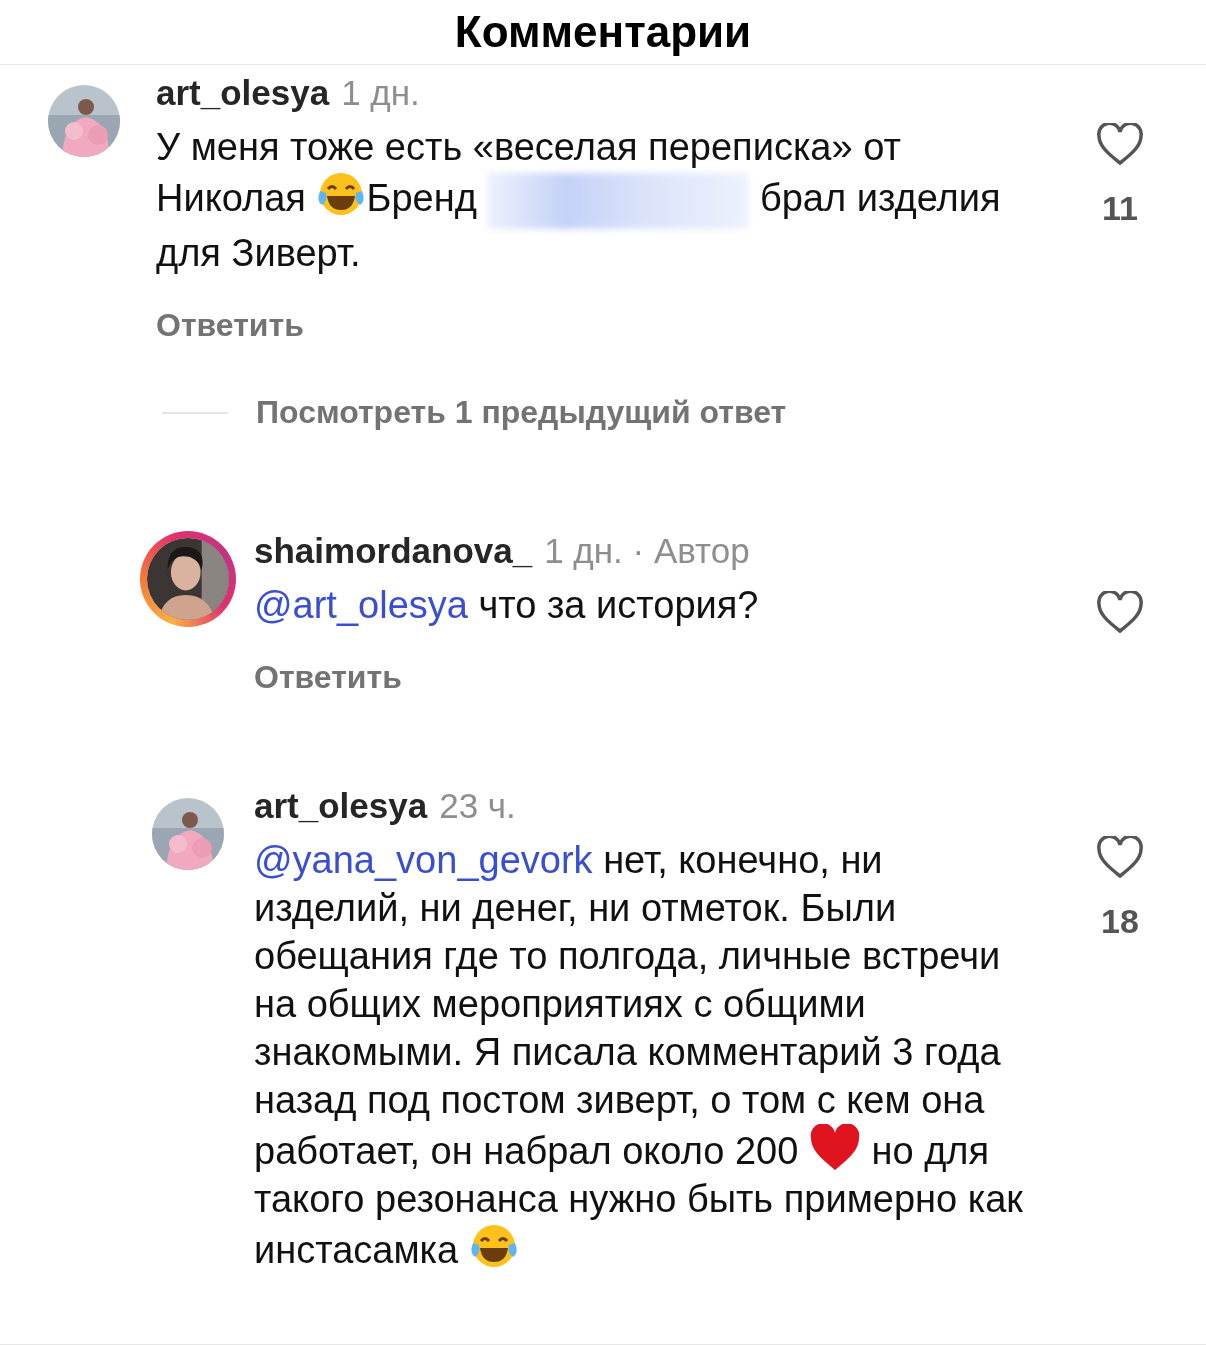  What do you see at coordinates (393, 551) in the screenshot?
I see `username: shaimordanova_` at bounding box center [393, 551].